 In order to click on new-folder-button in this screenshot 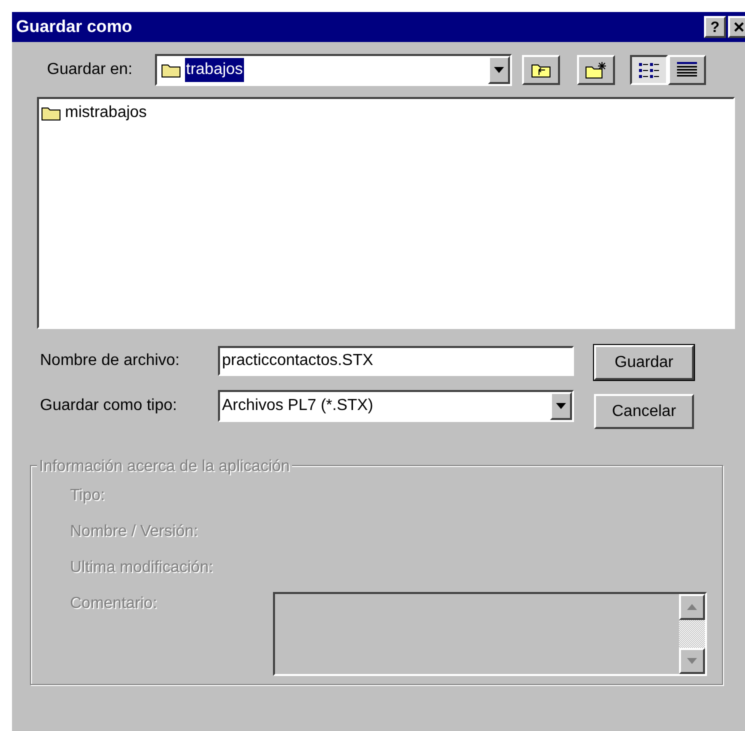, I will do `click(596, 70)`.